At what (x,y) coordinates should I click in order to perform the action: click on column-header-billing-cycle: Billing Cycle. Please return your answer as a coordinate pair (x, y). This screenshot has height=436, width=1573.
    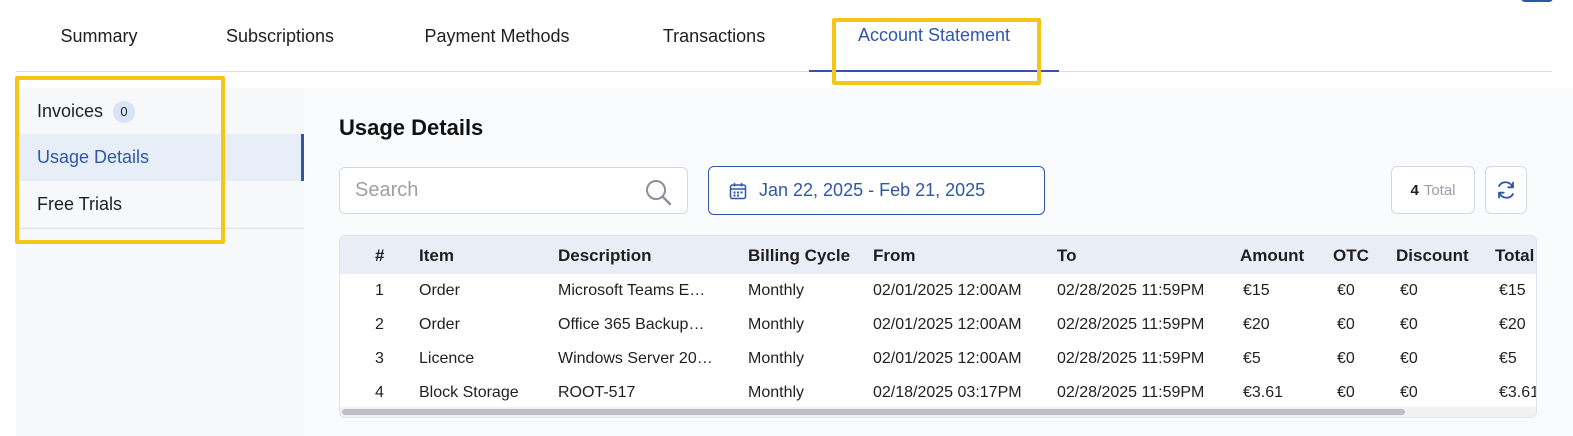
    Looking at the image, I should click on (799, 256).